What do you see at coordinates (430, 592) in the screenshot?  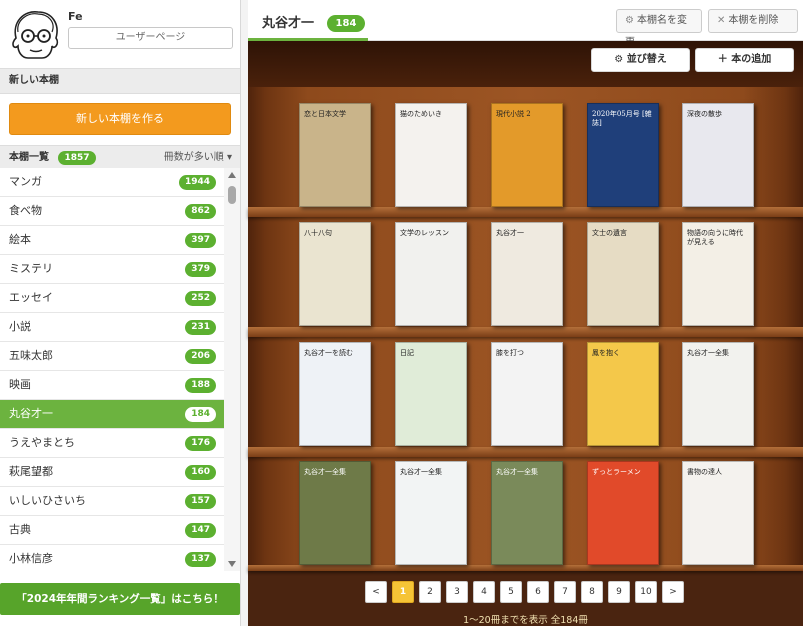 I see `page-button: 2` at bounding box center [430, 592].